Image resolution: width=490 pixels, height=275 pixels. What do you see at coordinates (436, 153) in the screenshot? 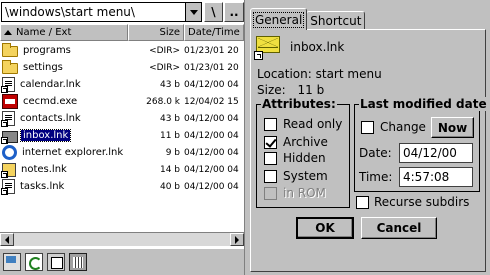
I see `date-field: 04/12/00` at bounding box center [436, 153].